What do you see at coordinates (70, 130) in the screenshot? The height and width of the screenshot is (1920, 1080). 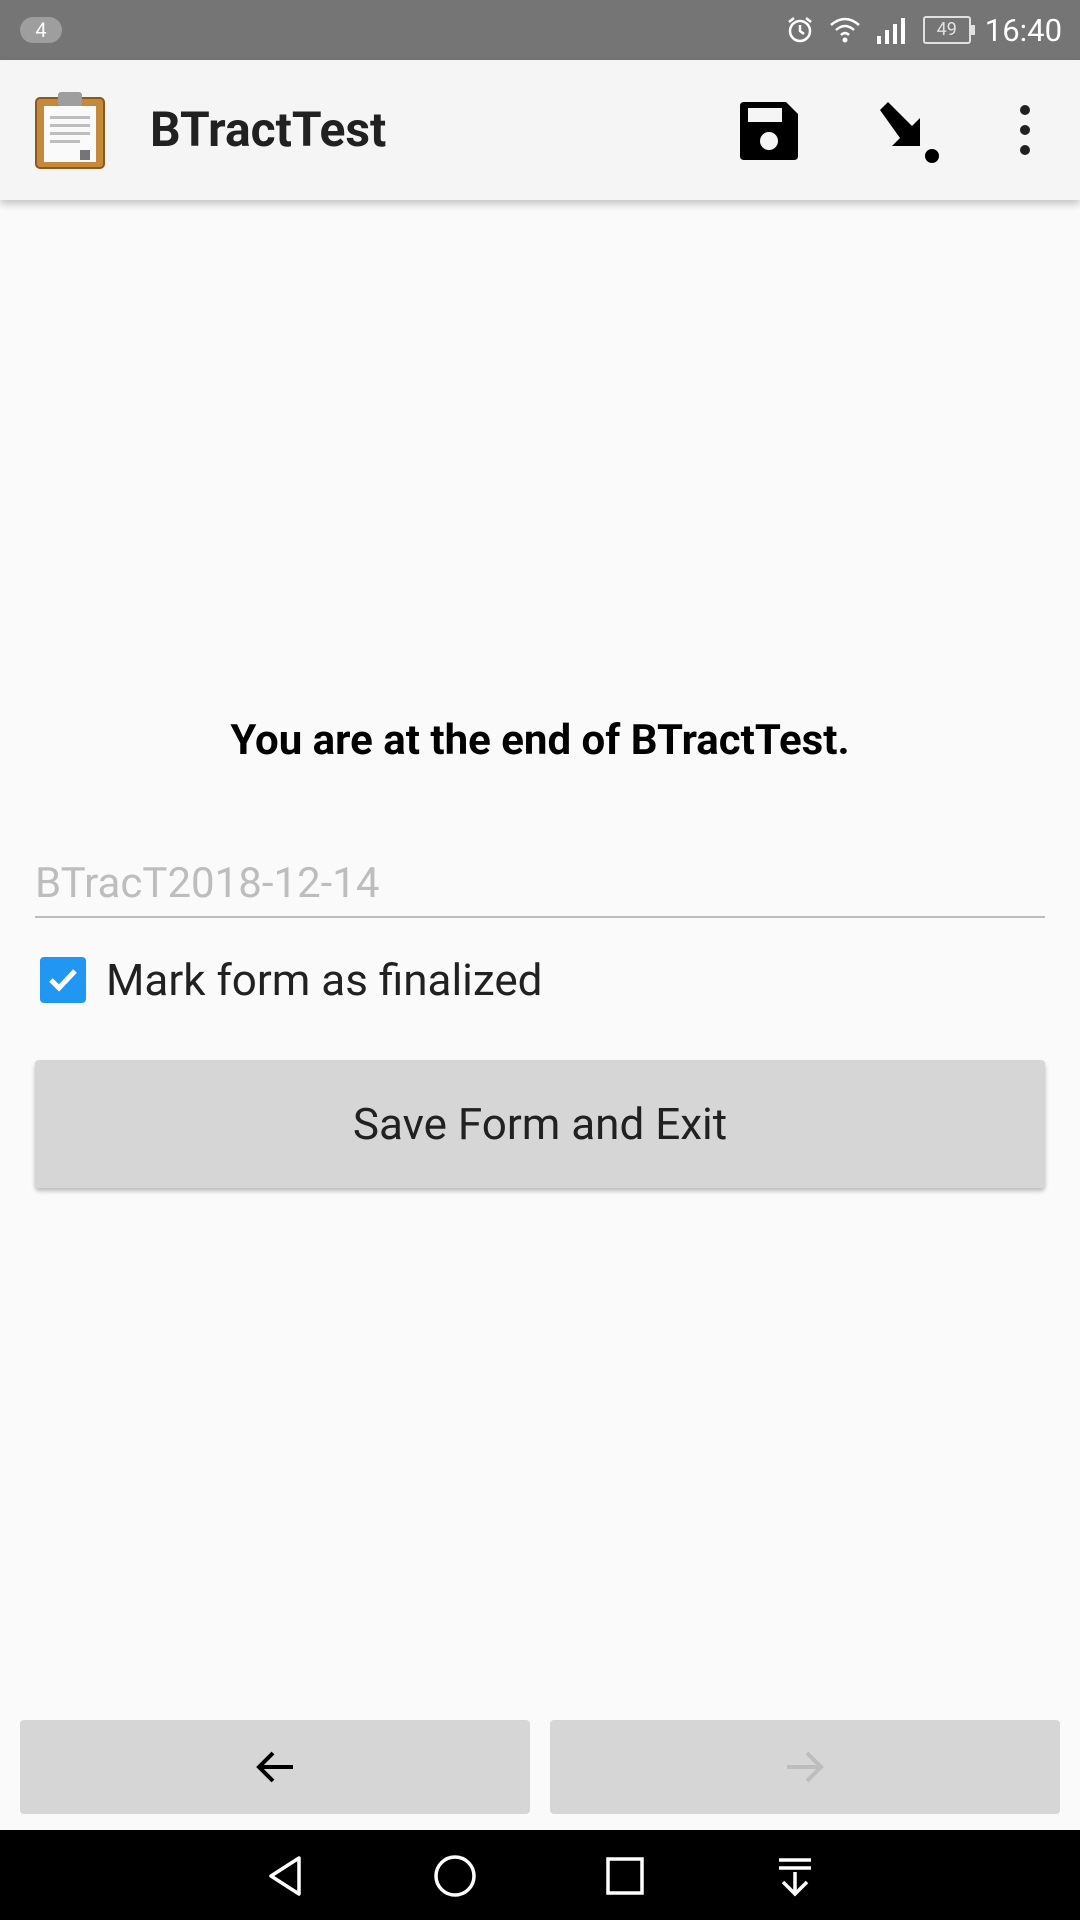 I see `clipboard-app-icon` at bounding box center [70, 130].